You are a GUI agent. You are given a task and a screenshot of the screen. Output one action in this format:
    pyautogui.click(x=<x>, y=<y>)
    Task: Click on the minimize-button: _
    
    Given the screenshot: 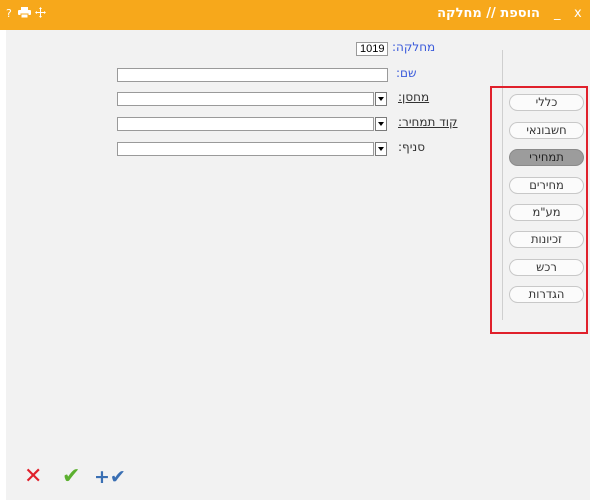 What is the action you would take?
    pyautogui.click(x=557, y=14)
    